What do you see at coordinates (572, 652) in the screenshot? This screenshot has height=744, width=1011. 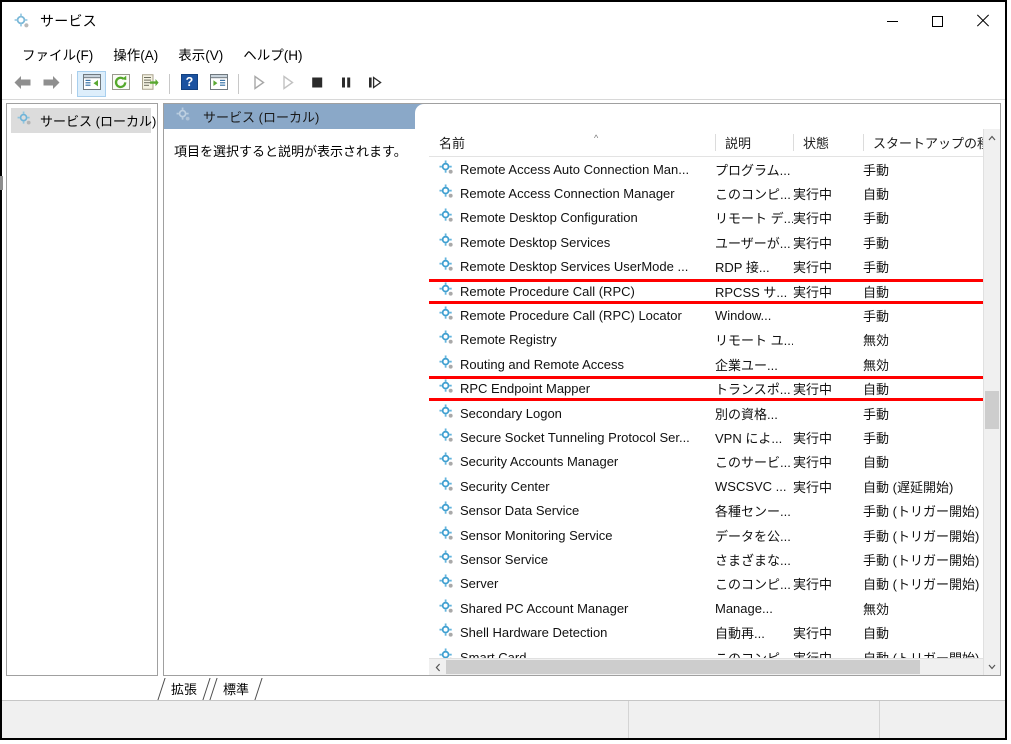 I see `service-name-cell: Smart Card` at bounding box center [572, 652].